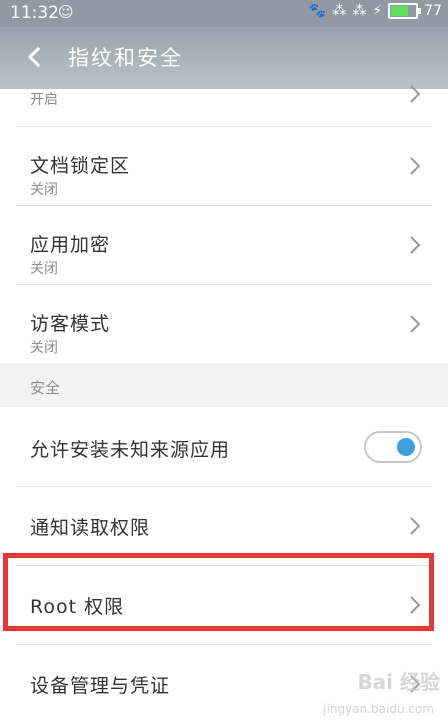 This screenshot has width=448, height=727. I want to click on status-bar: 11:32 ☺ 🐾 ⁂ ⁂ ⚡ 77, so click(224, 13).